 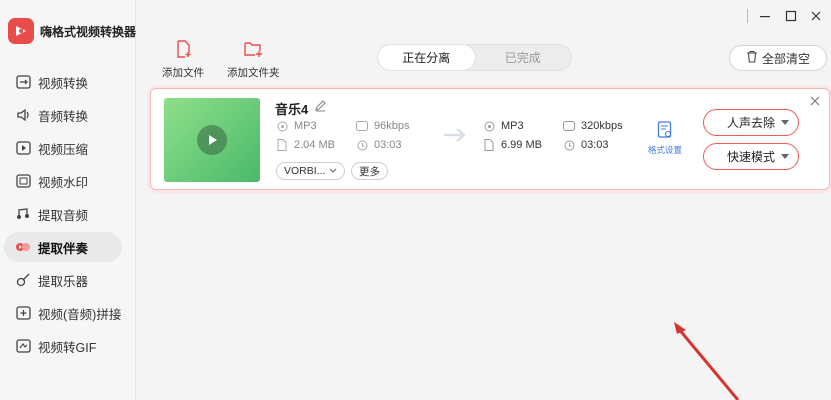 I want to click on source-duration: 03:03, so click(x=379, y=145).